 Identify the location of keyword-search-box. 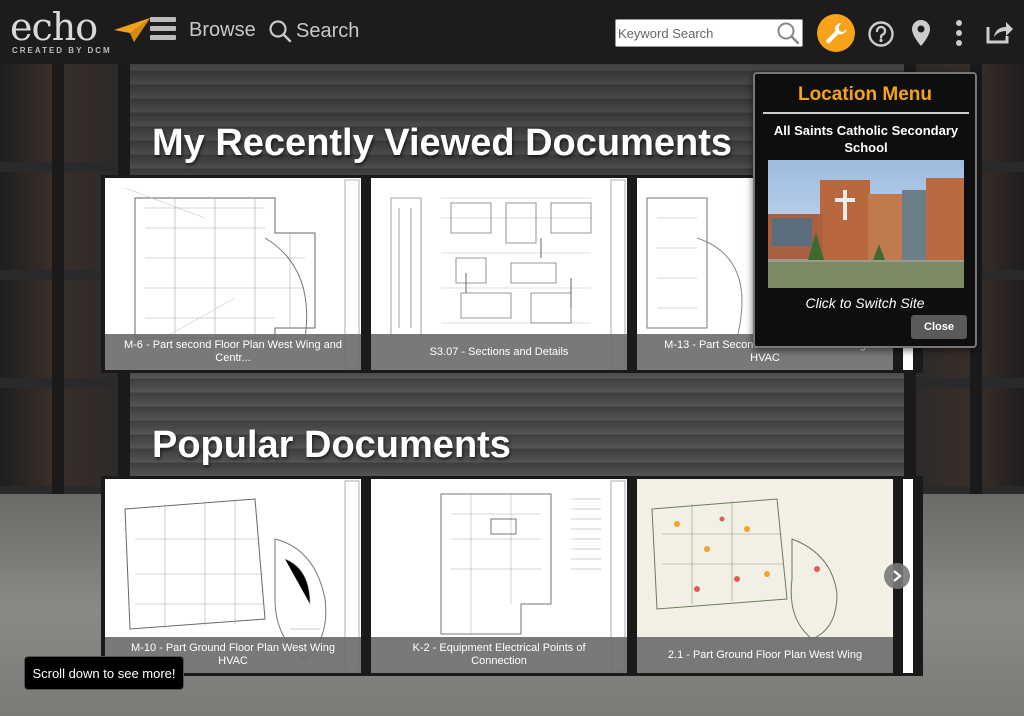
(709, 33).